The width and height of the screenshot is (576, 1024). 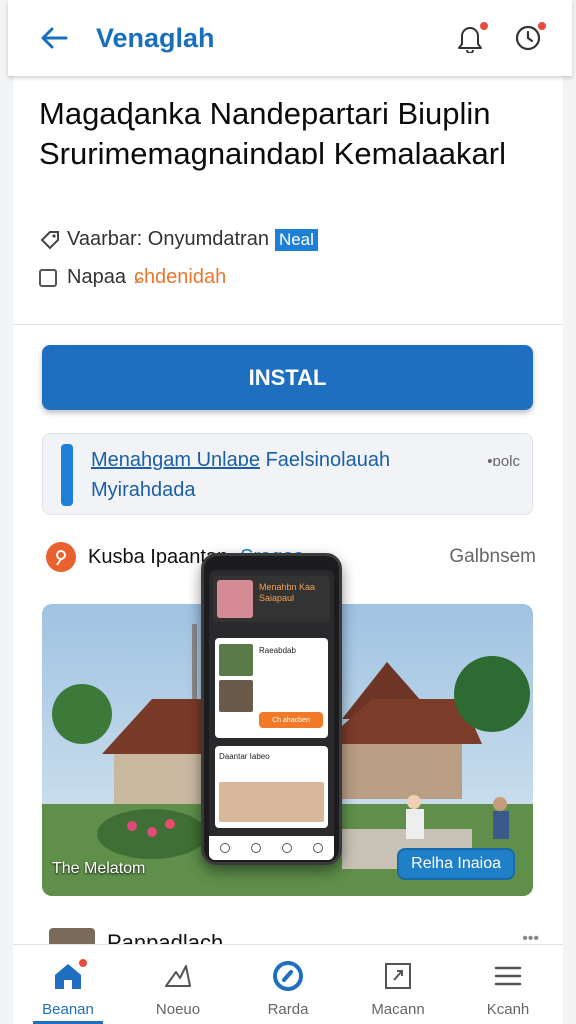 What do you see at coordinates (235, 599) in the screenshot?
I see `phone-avatar` at bounding box center [235, 599].